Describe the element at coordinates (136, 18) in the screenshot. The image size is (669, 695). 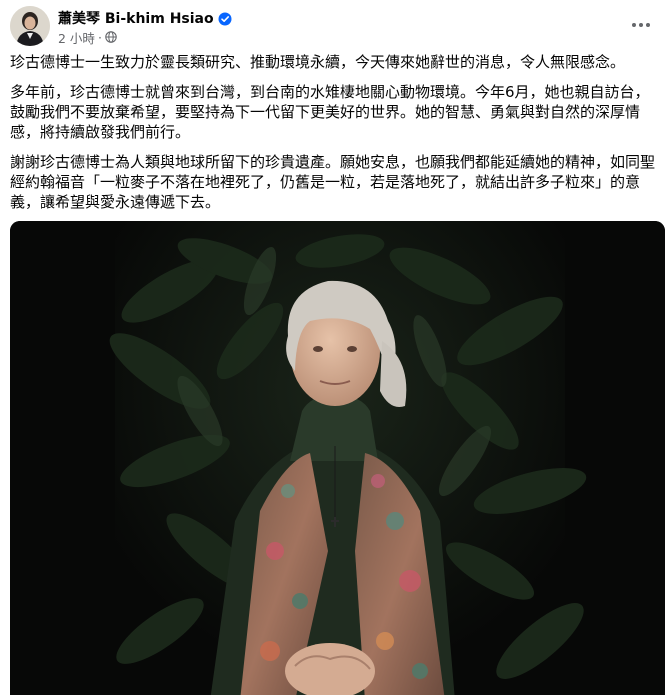
I see `author-name: 蕭美琴 Bi-khim Hsiao` at that location.